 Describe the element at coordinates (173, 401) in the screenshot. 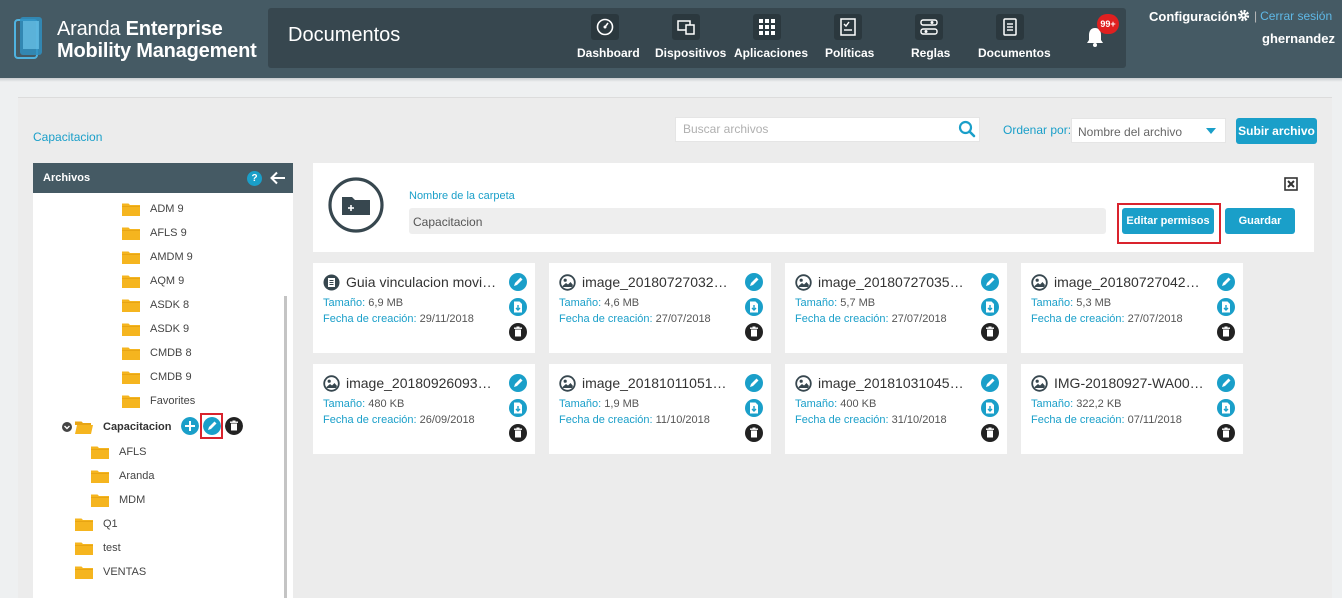

I see `folder-label: Favorites` at that location.